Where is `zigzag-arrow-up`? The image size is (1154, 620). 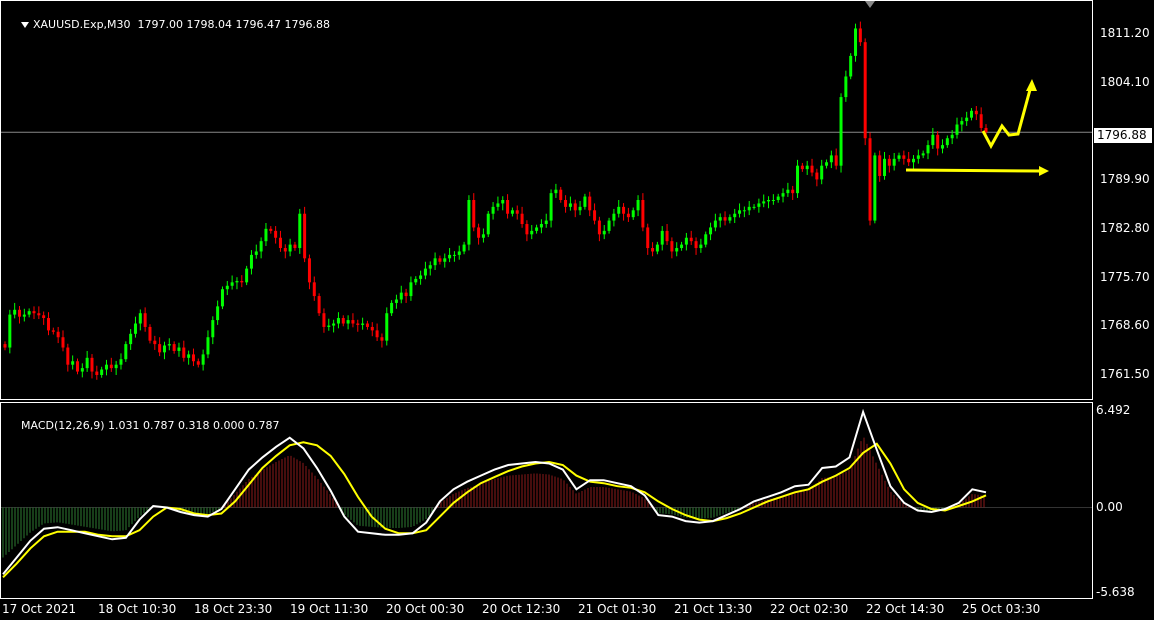
zigzag-arrow-up is located at coordinates (1007, 117).